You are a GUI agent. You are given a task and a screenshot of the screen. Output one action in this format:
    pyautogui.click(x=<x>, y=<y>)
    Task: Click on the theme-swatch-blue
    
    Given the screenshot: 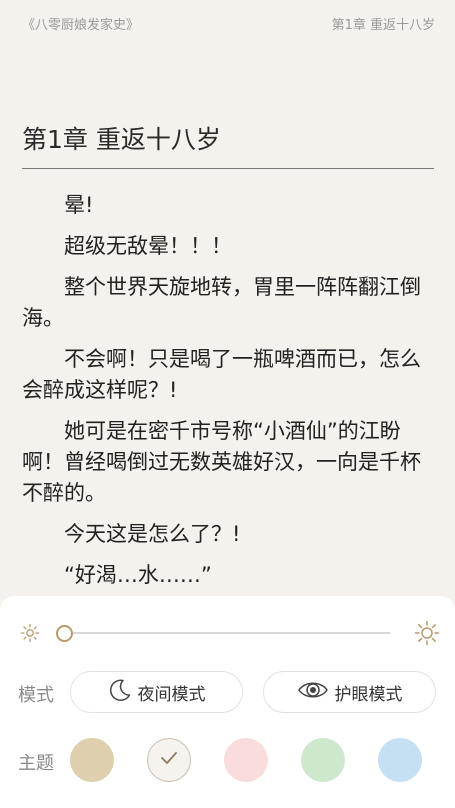 What is the action you would take?
    pyautogui.click(x=400, y=760)
    